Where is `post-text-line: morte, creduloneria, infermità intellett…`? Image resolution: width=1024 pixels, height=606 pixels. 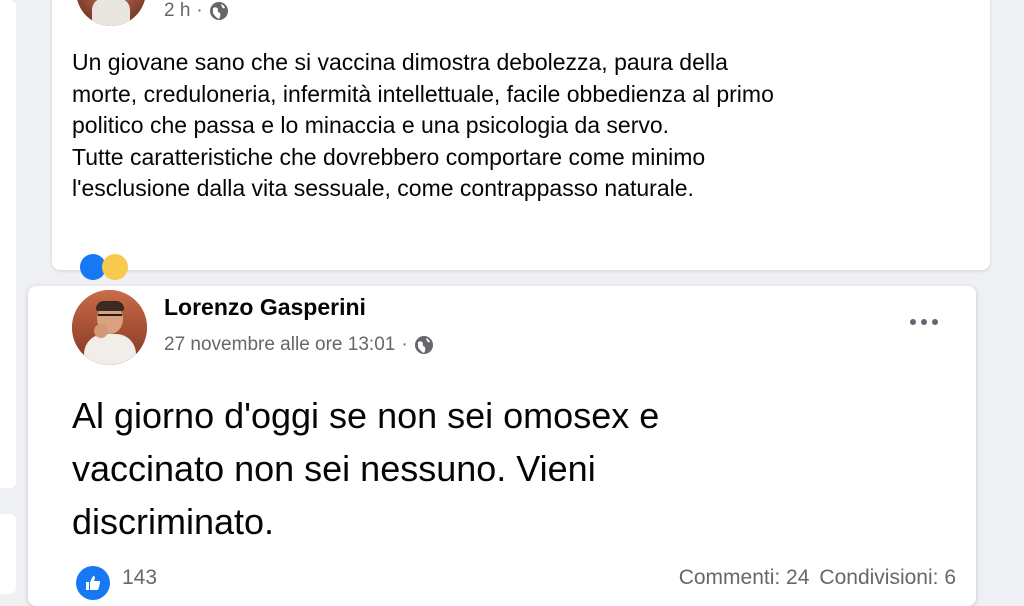
post-text-line: morte, creduloneria, infermità intellett… is located at coordinates (423, 93).